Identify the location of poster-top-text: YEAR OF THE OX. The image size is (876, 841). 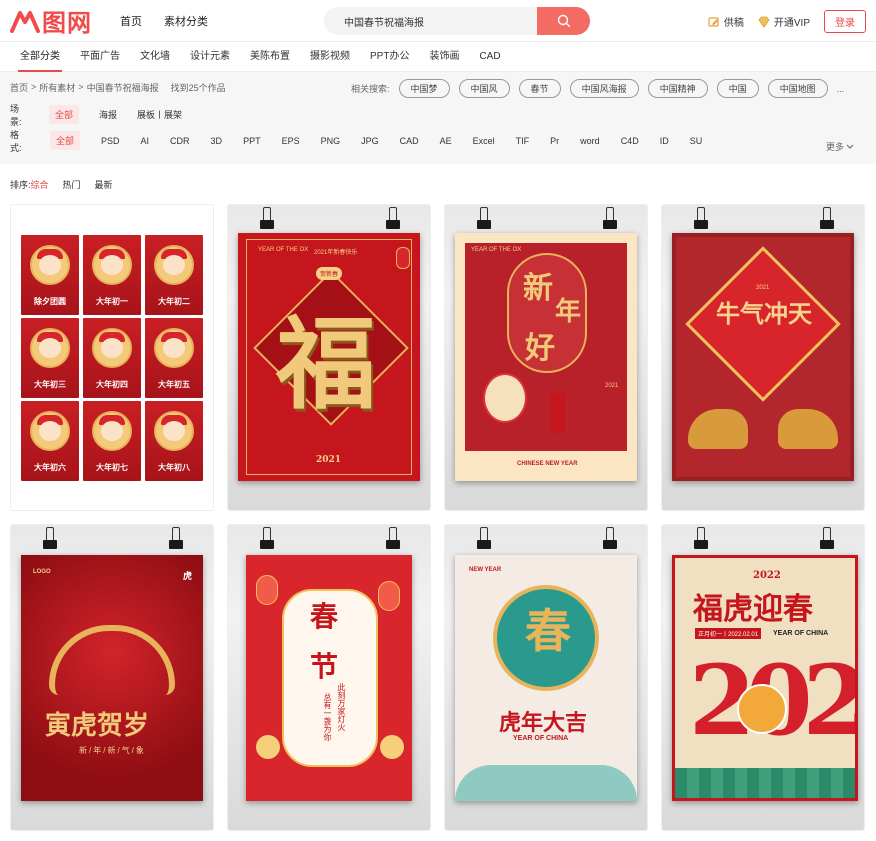
(496, 250).